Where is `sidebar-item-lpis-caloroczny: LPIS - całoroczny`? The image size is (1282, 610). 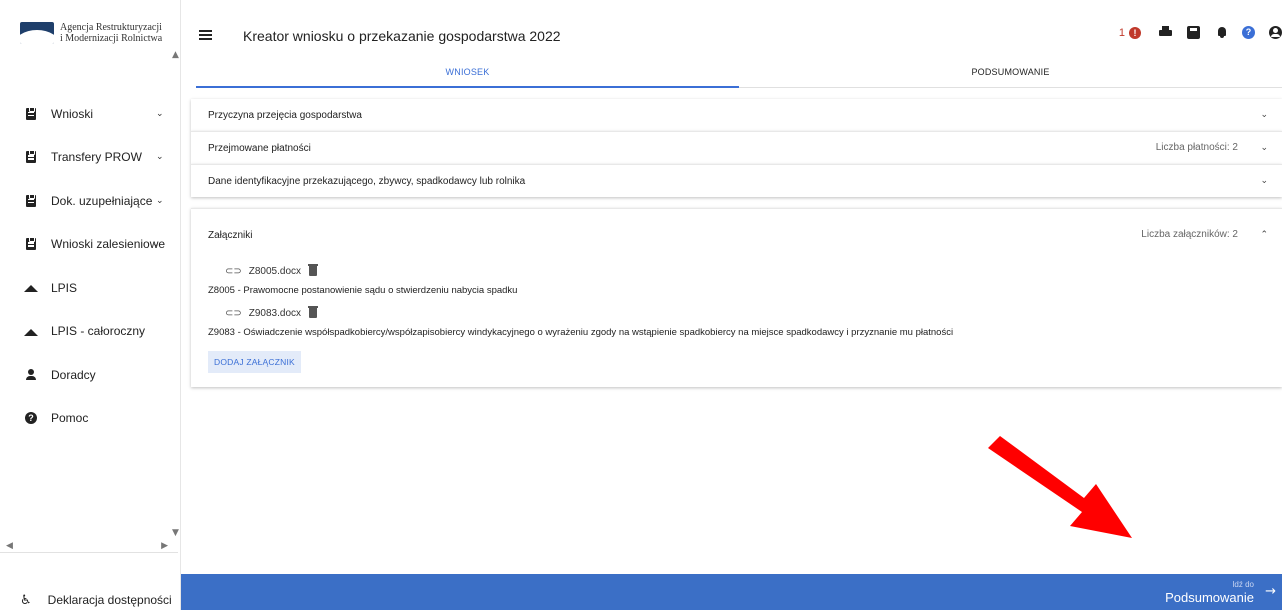
sidebar-item-lpis-caloroczny: LPIS - całoroczny is located at coordinates (85, 332).